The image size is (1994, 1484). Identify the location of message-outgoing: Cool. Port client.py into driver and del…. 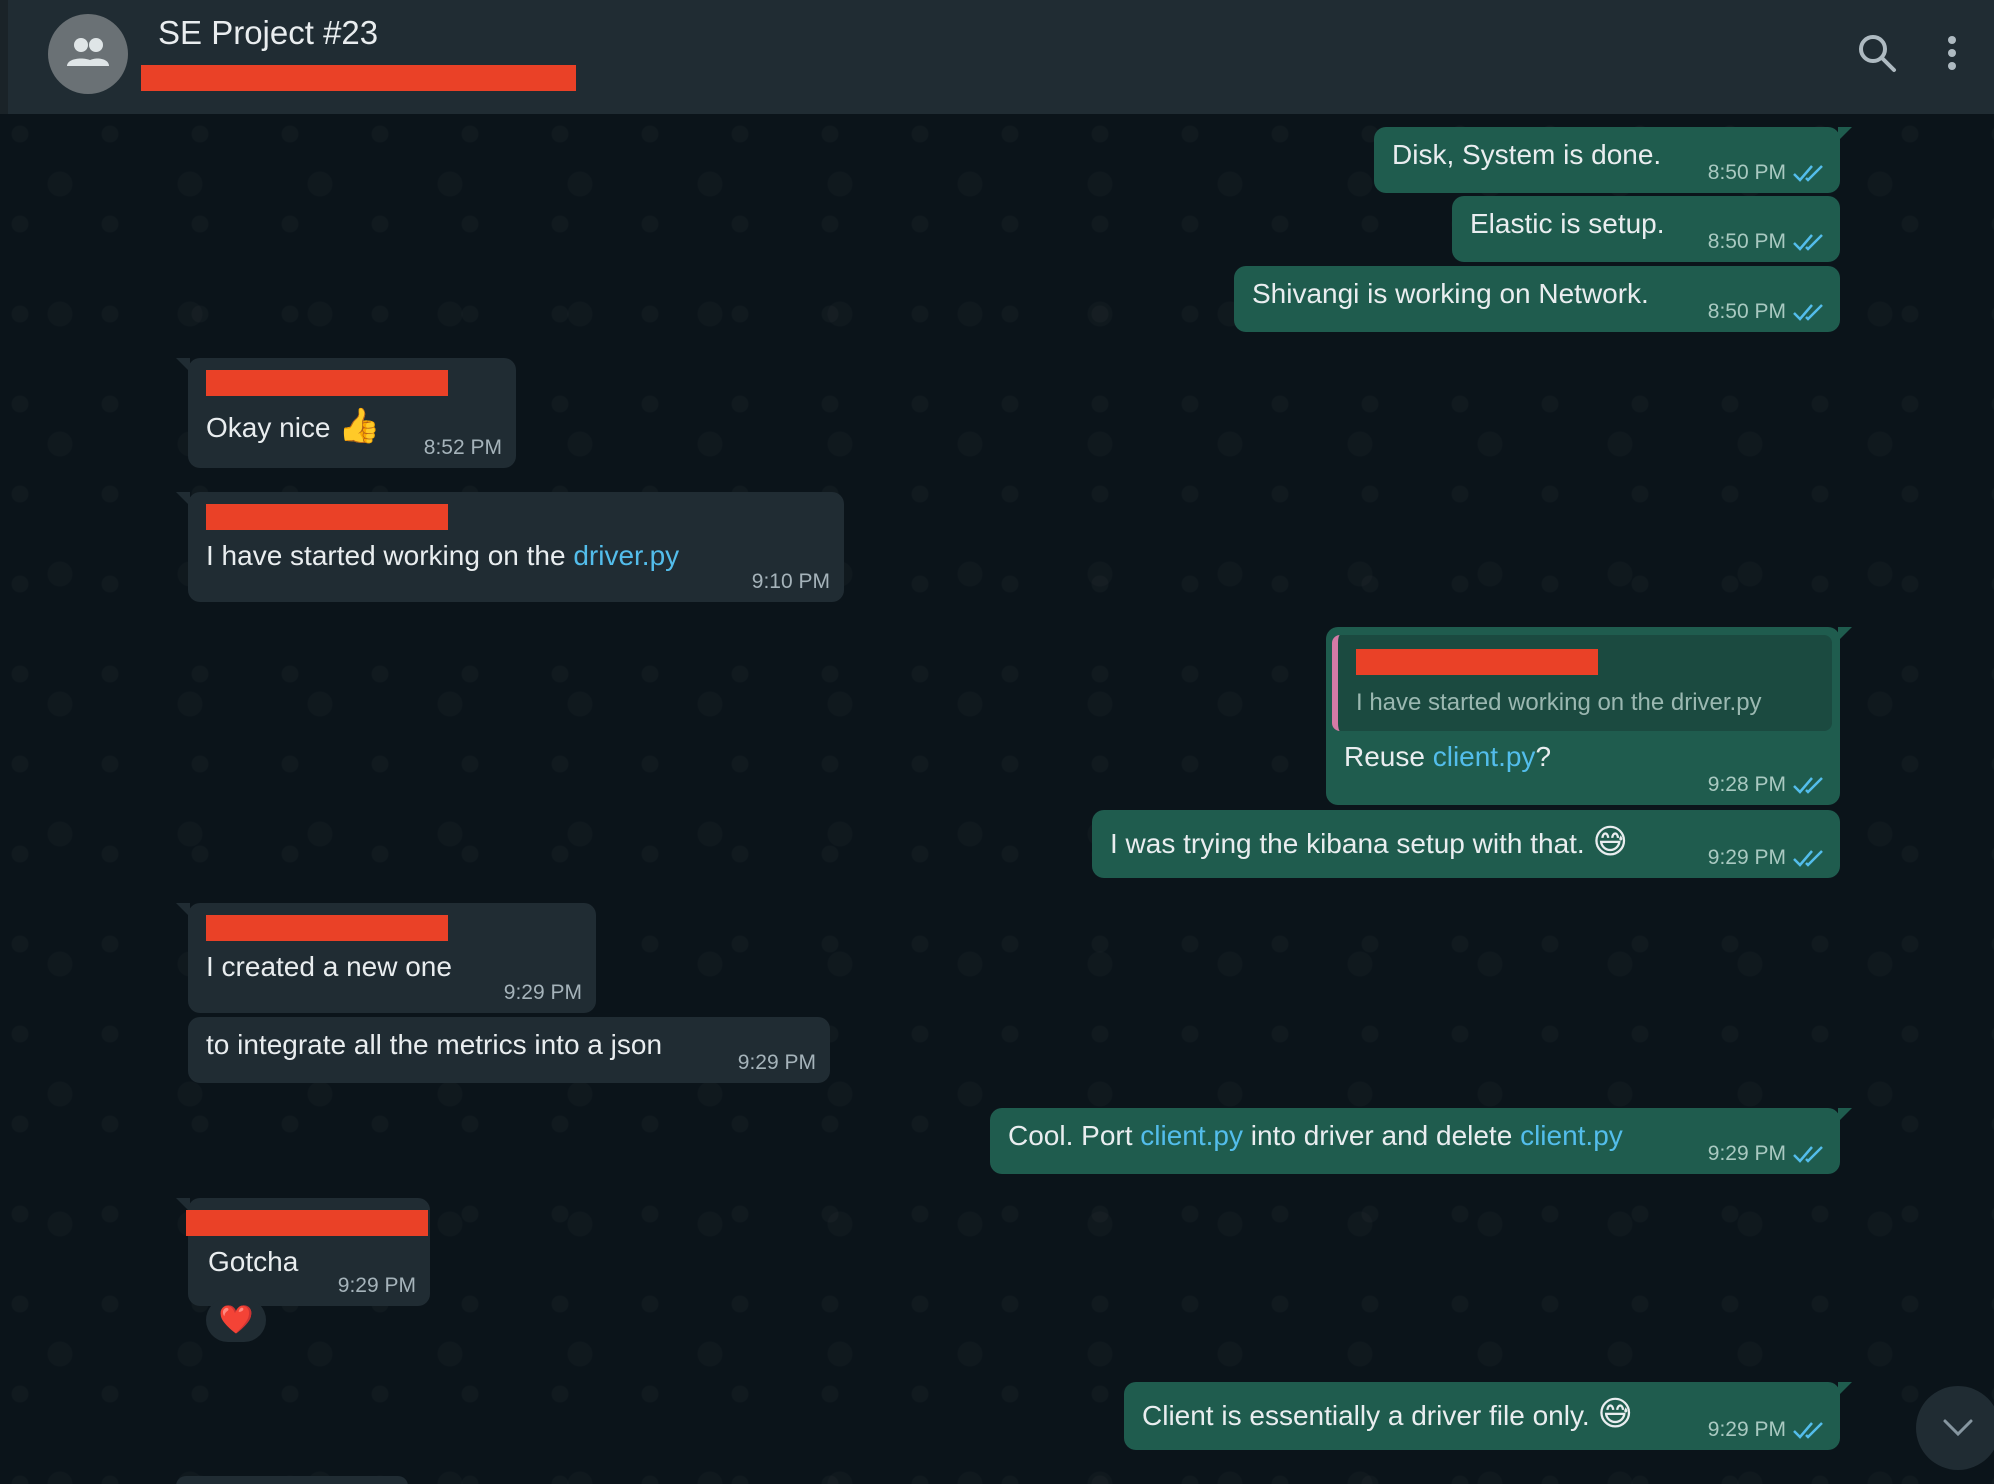
(1415, 1141).